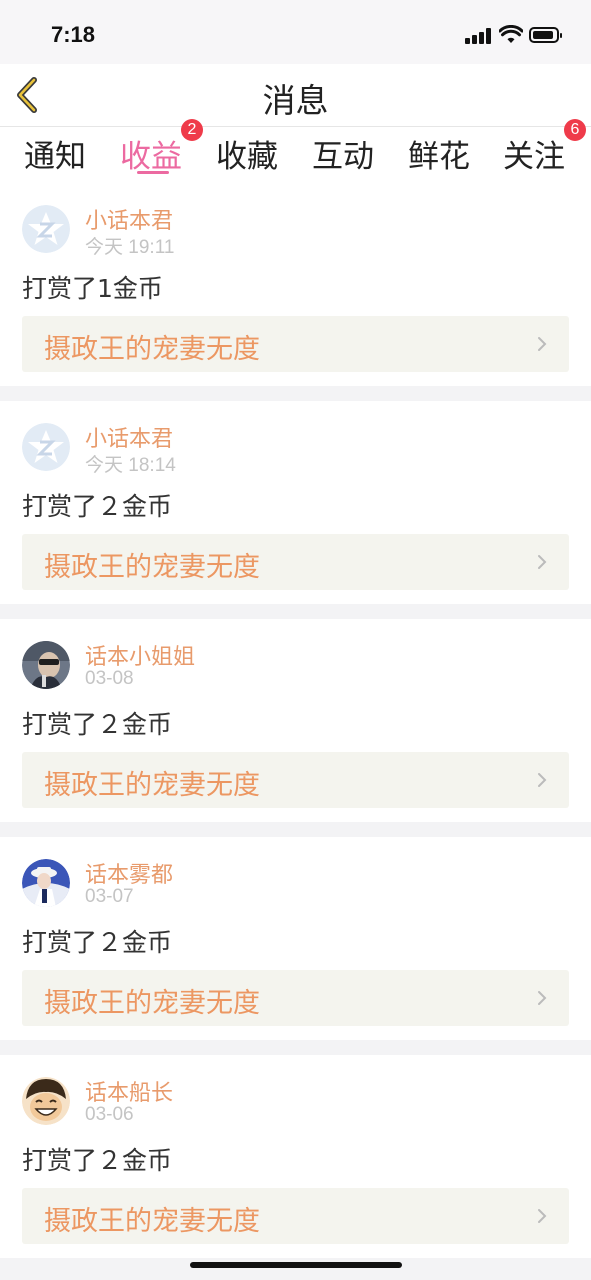  Describe the element at coordinates (73, 34) in the screenshot. I see `status-time: 7:18` at that location.